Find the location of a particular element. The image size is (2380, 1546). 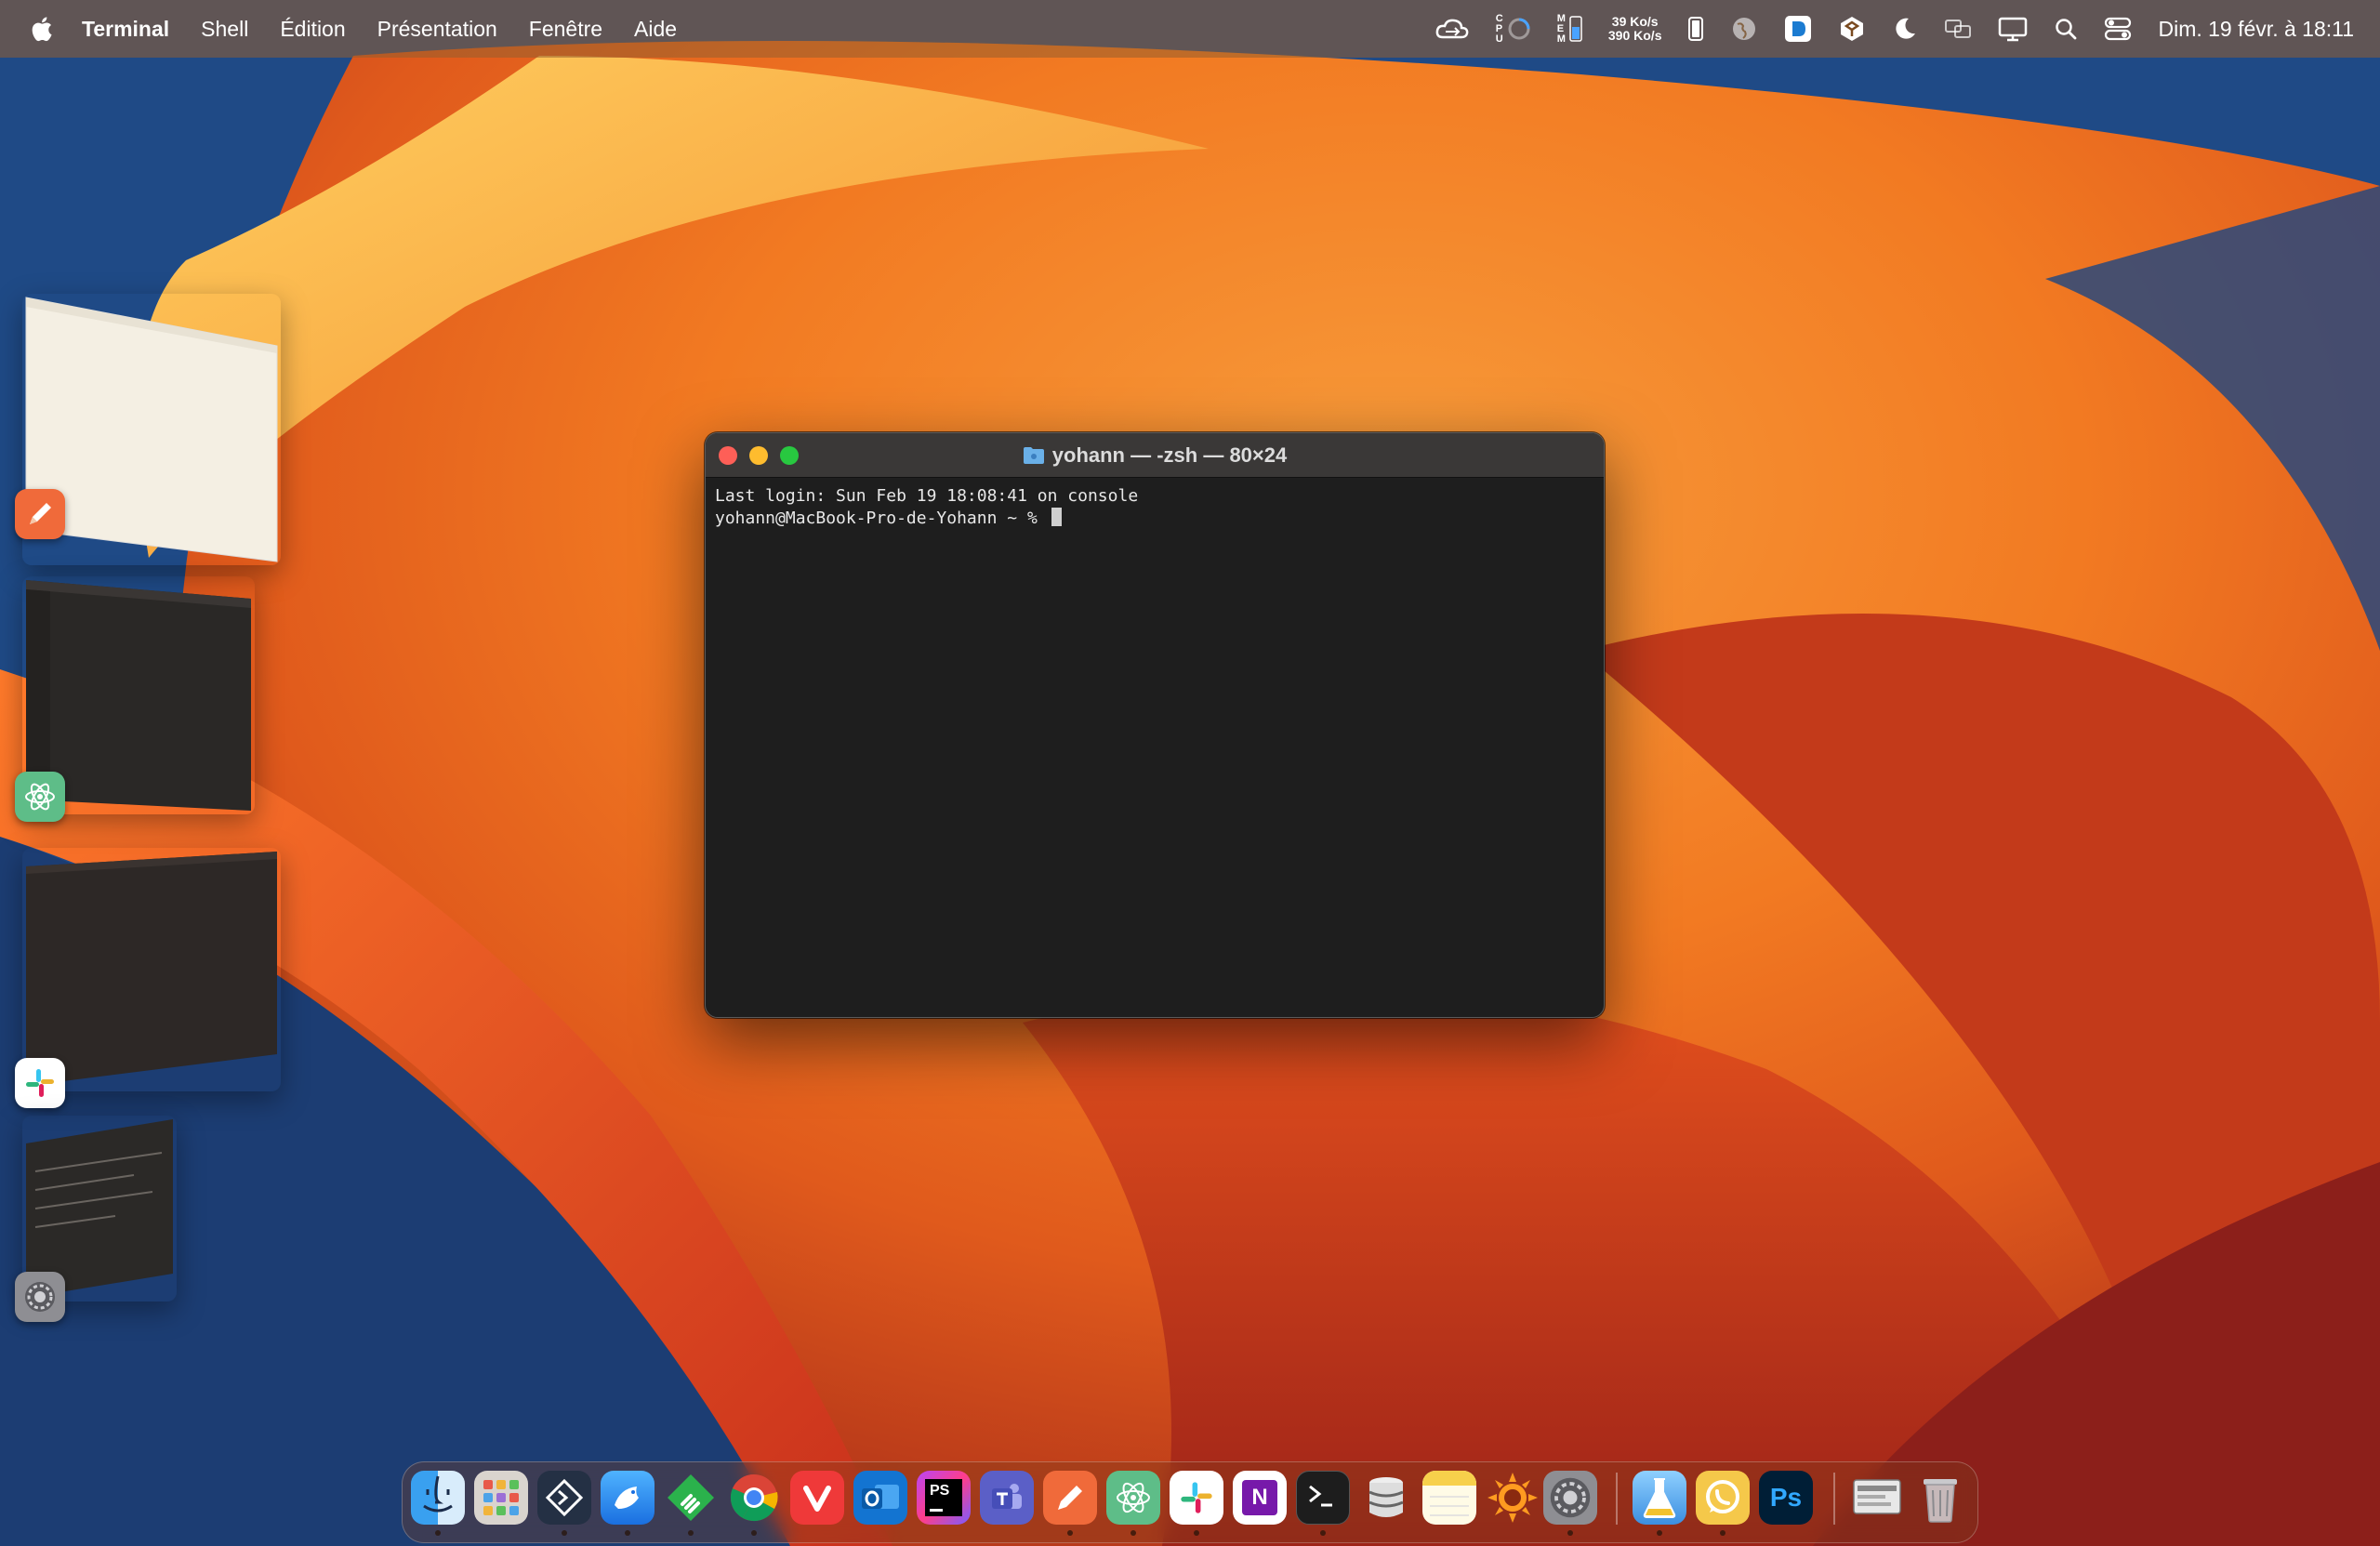

notes-icon is located at coordinates (1449, 1498).